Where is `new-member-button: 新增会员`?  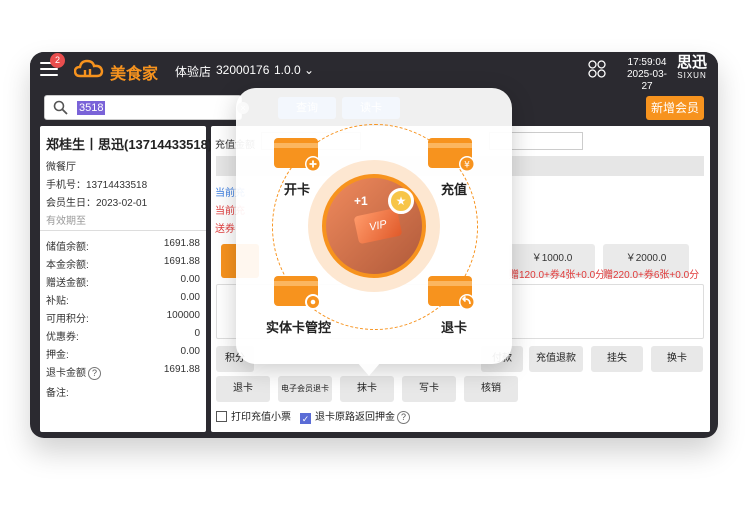 new-member-button: 新增会员 is located at coordinates (675, 108).